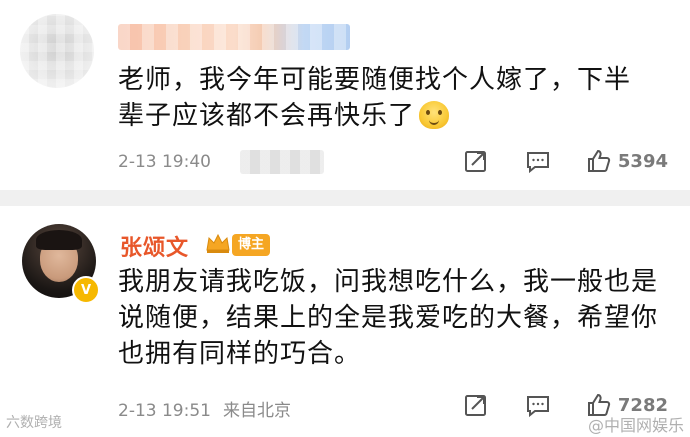  I want to click on timestamp: 2-13 19:51, so click(164, 411).